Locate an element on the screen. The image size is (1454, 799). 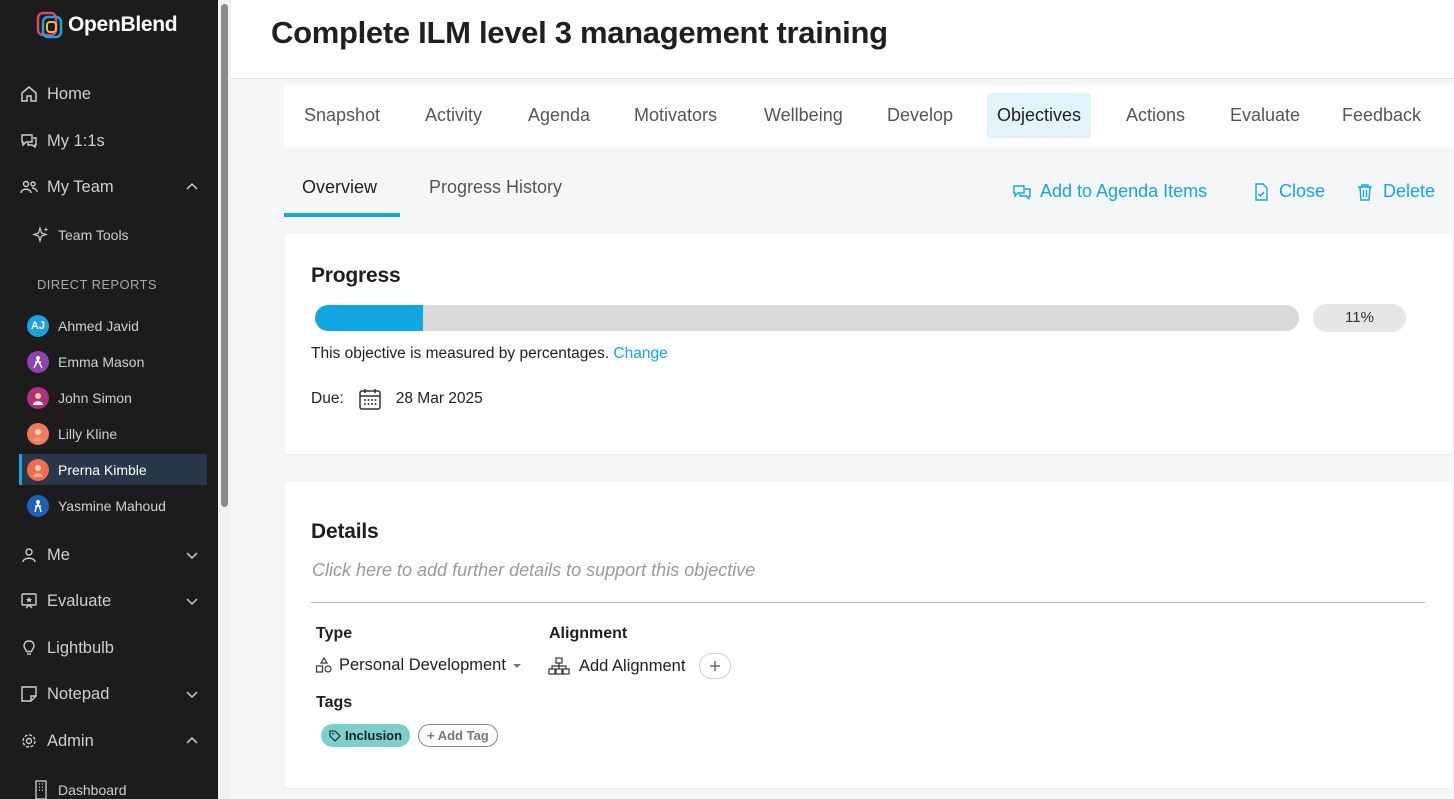
change-link: Change is located at coordinates (640, 353).